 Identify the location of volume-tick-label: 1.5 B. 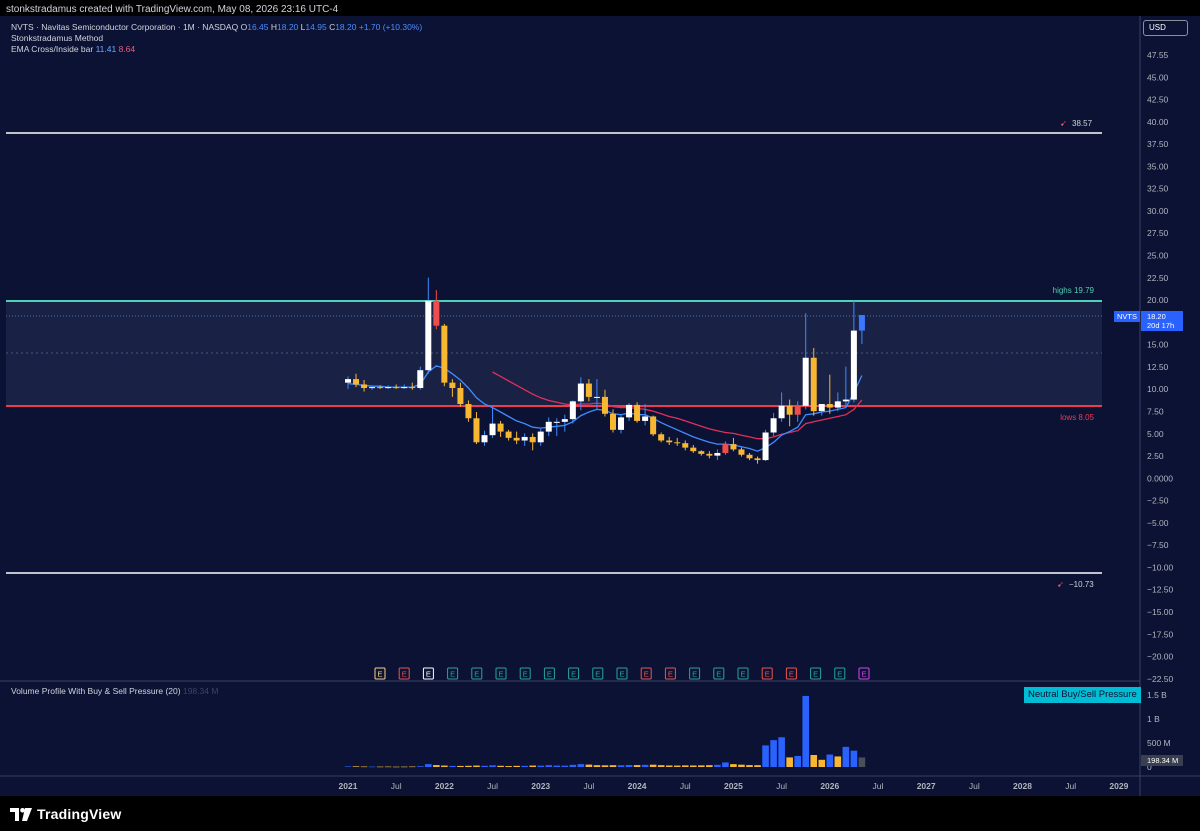
(1157, 695).